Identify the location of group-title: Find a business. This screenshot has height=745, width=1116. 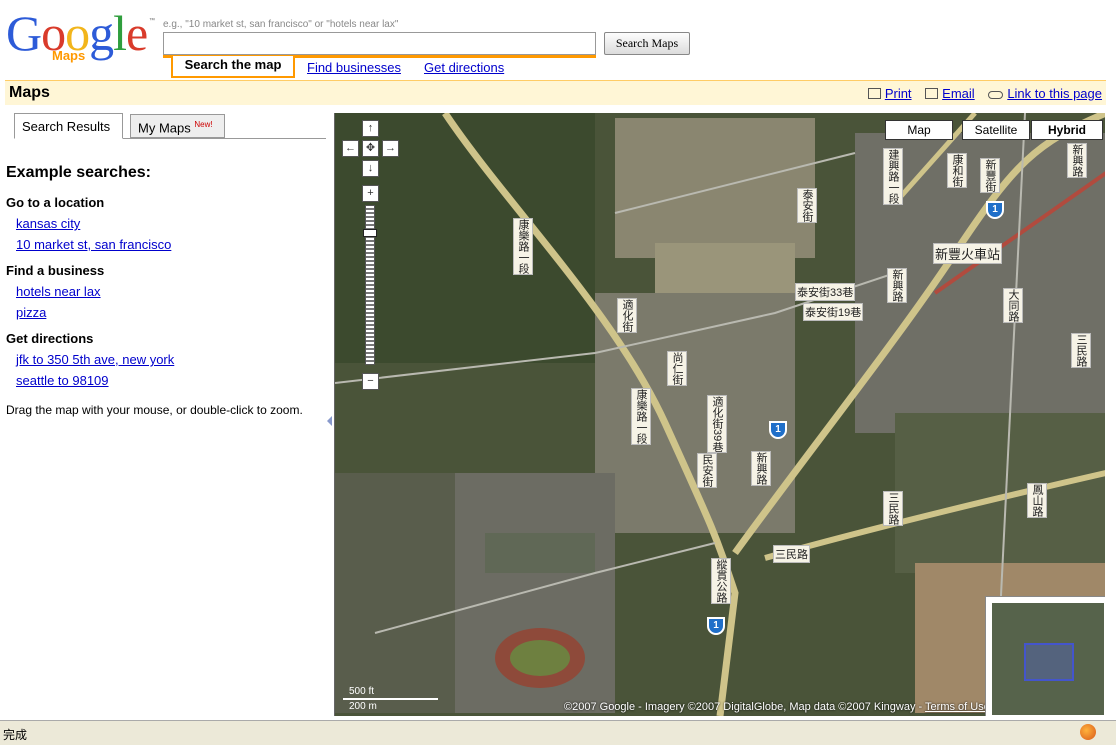
(55, 270).